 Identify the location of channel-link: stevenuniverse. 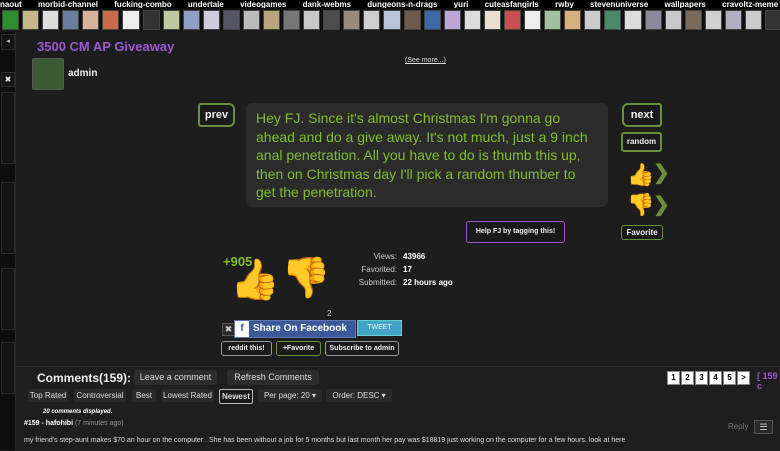
(619, 4).